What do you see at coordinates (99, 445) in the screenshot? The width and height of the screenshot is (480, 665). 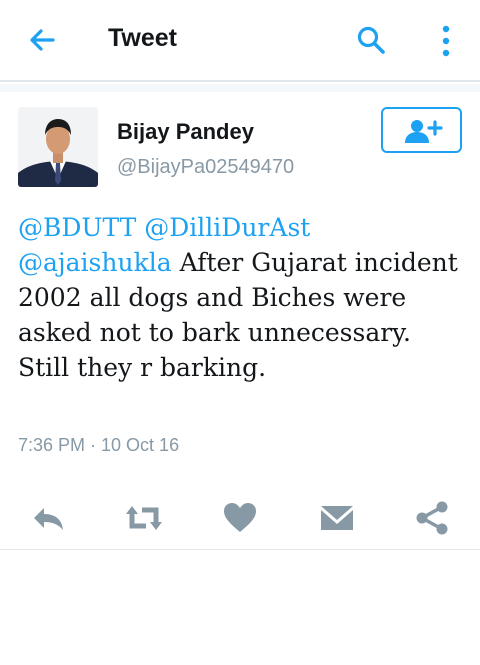 I see `tweet-timestamp: 7:36 PM · 10 Oct 16` at bounding box center [99, 445].